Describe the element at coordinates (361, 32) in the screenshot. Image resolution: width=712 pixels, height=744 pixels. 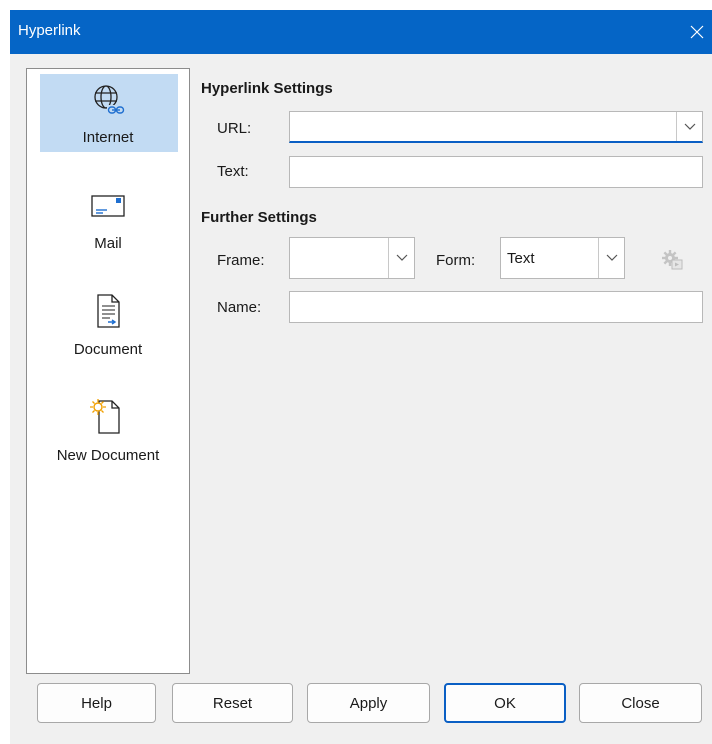
I see `title-bar: Hyperlink` at that location.